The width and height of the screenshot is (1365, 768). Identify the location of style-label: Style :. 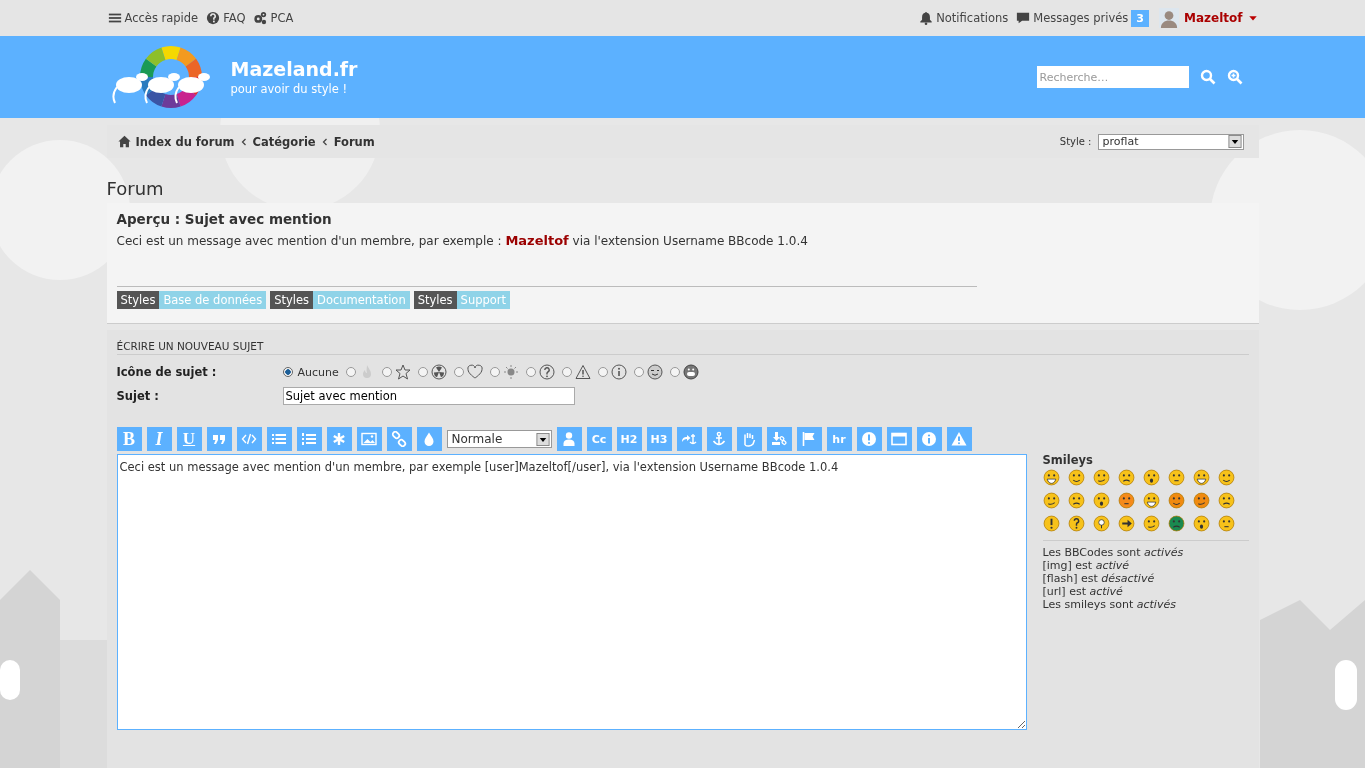
(1075, 141).